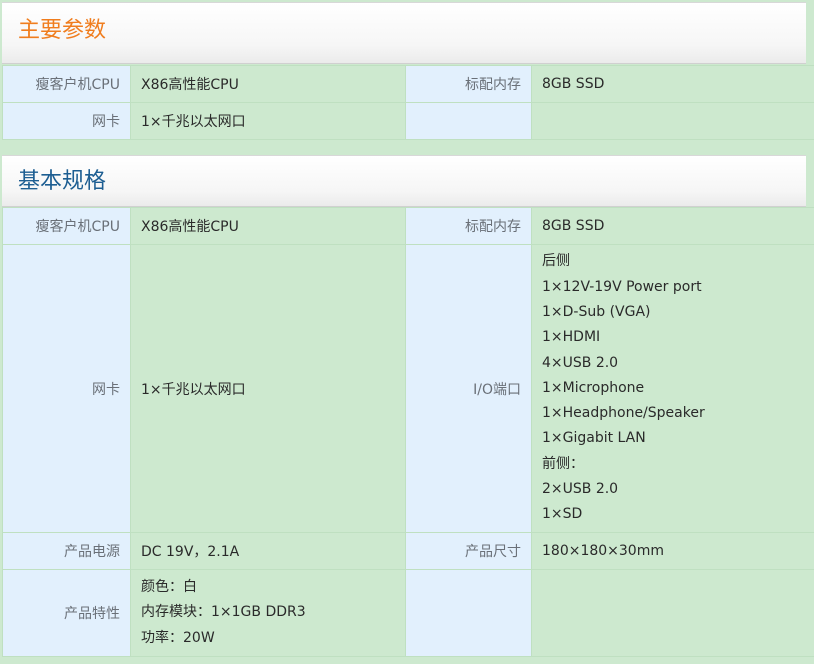  What do you see at coordinates (62, 30) in the screenshot?
I see `main-params-title: 主要参数` at bounding box center [62, 30].